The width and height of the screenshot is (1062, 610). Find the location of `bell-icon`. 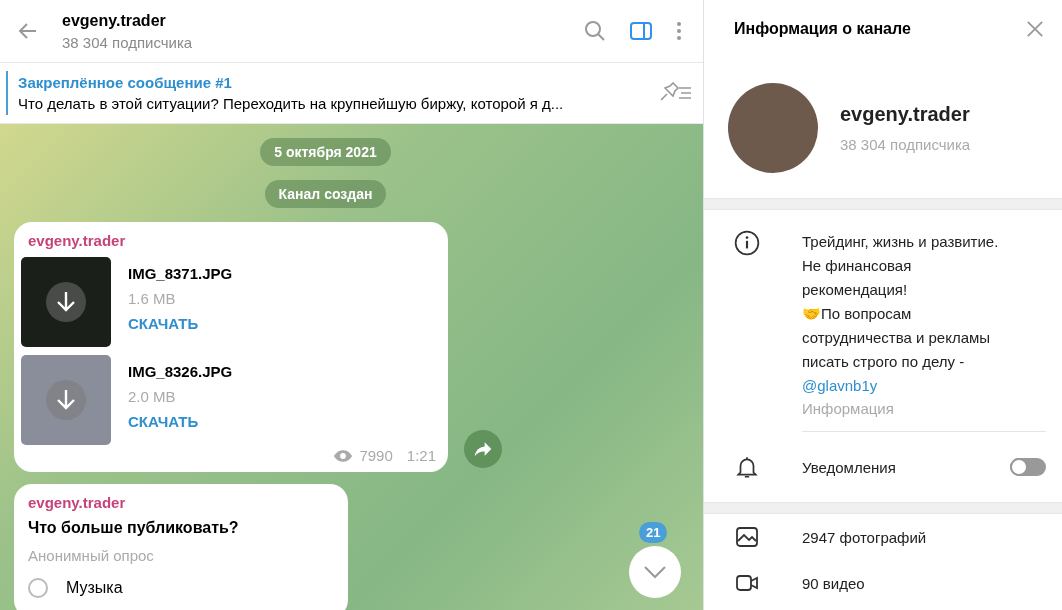

bell-icon is located at coordinates (747, 467).